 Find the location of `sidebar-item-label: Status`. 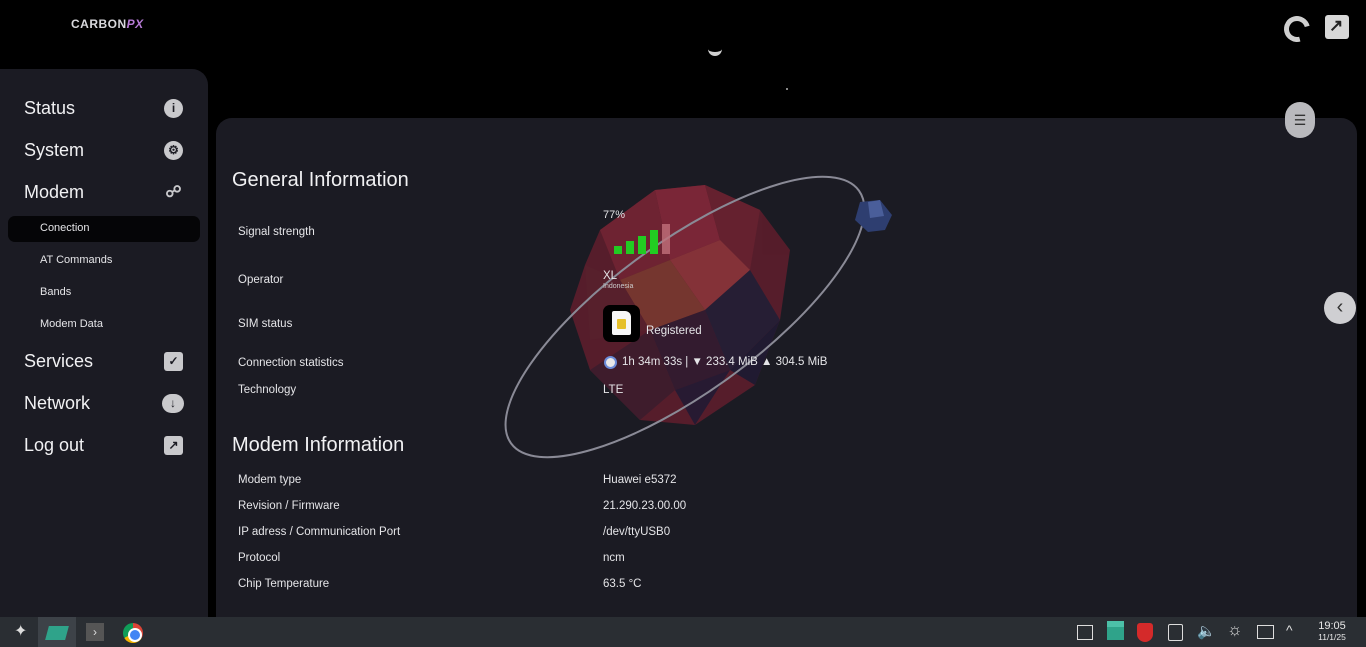

sidebar-item-label: Status is located at coordinates (50, 108).